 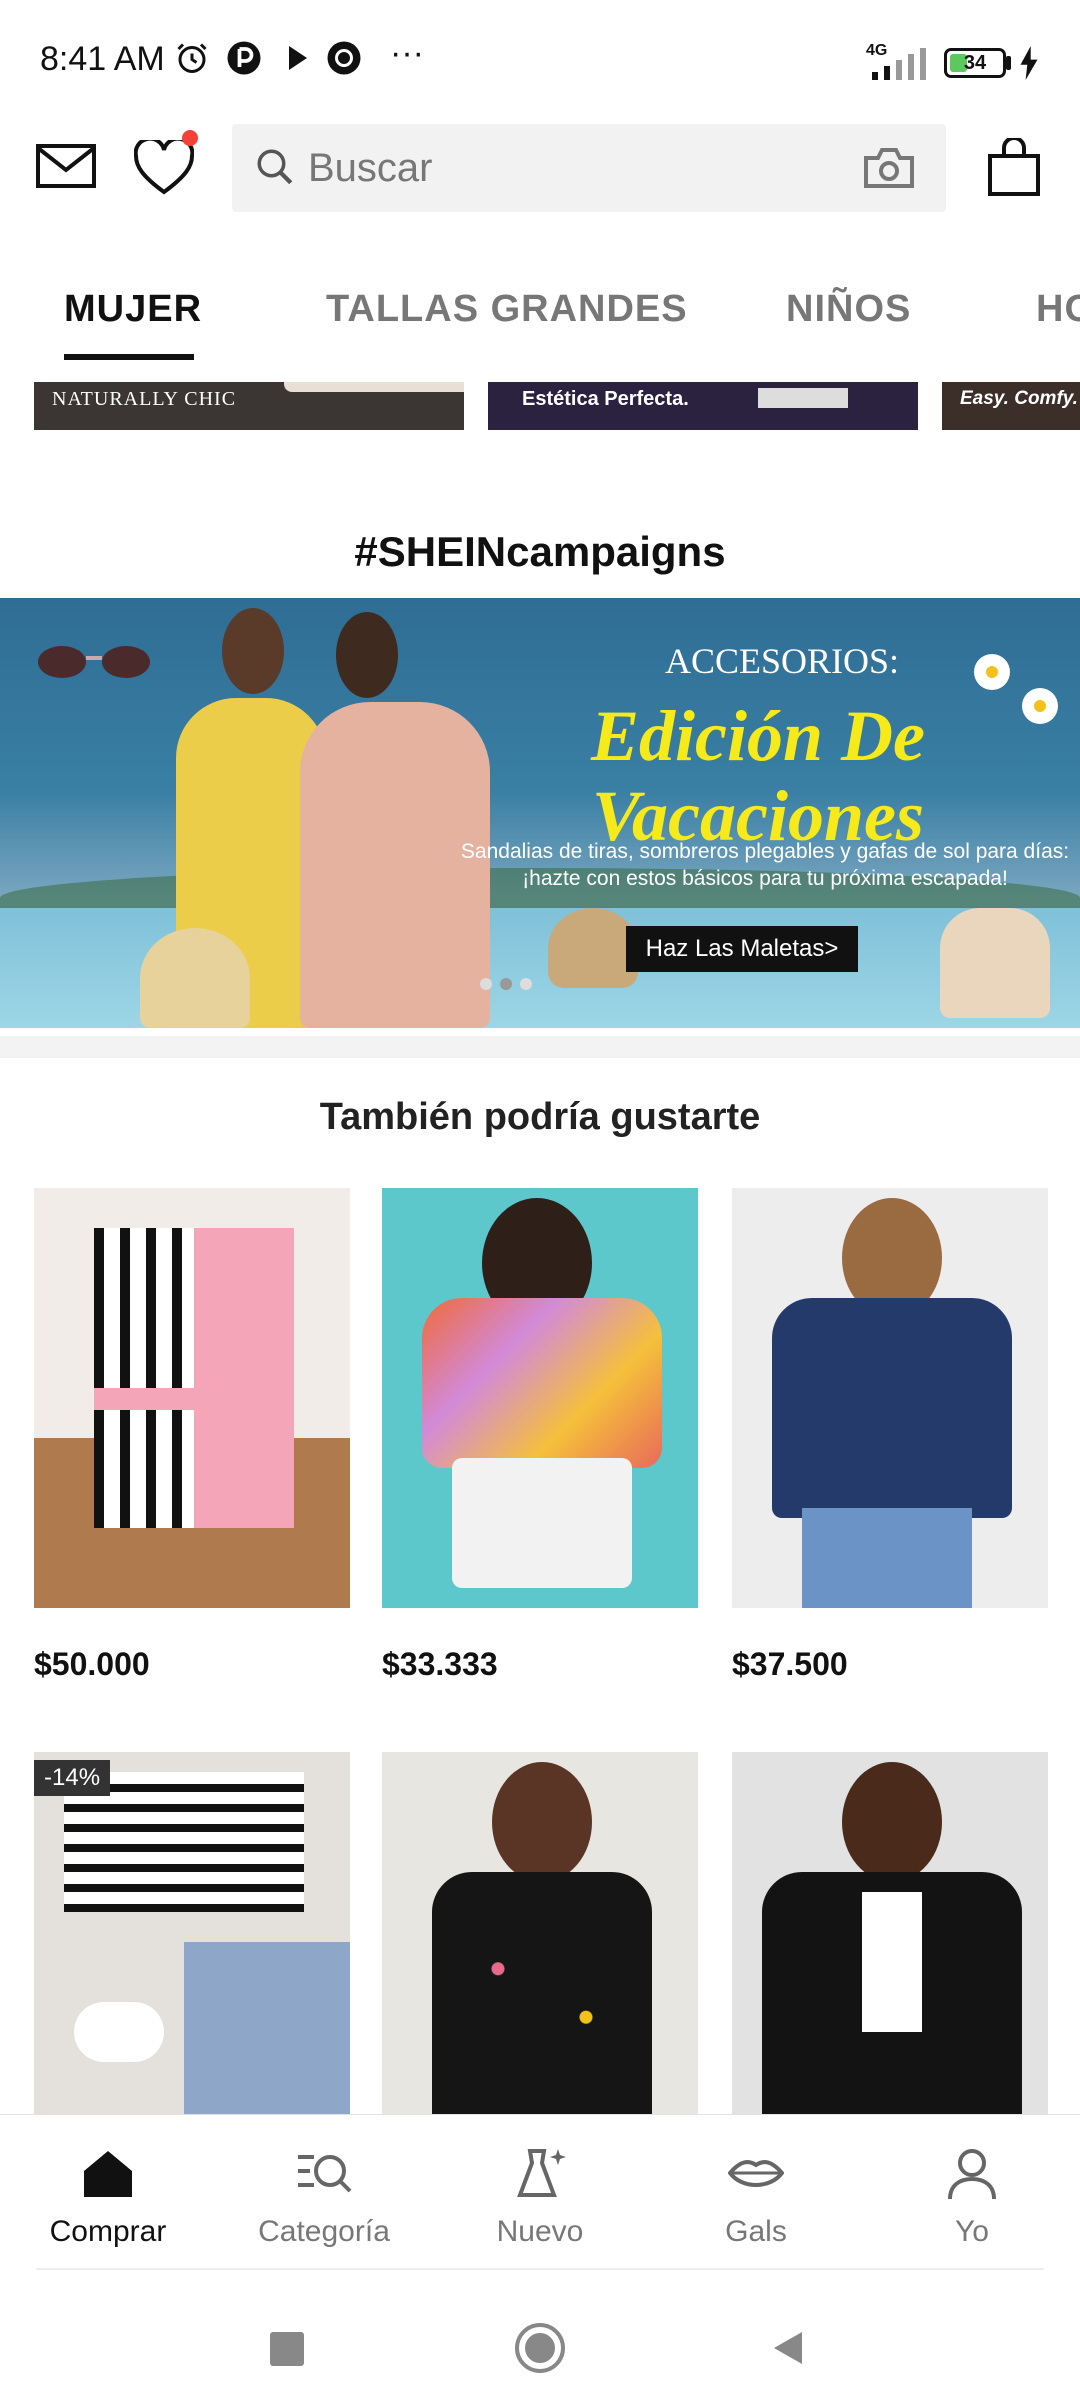 I want to click on battery-percent: 34, so click(x=975, y=63).